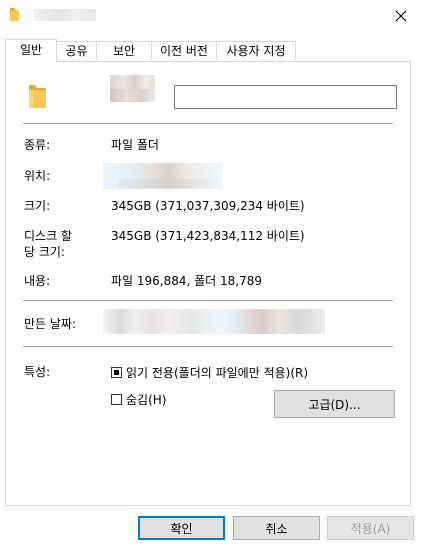 The height and width of the screenshot is (548, 421). Describe the element at coordinates (184, 50) in the screenshot. I see `tab-previous-versions: 이전 버전` at that location.